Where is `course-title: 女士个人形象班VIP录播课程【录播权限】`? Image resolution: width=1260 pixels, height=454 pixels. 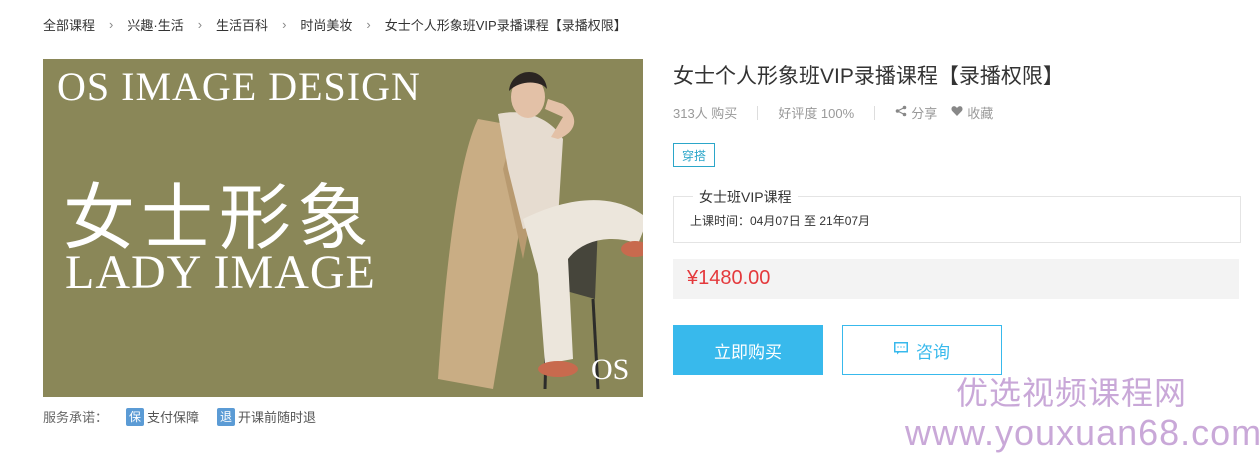
course-title: 女士个人形象班VIP录播课程【录播权限】 is located at coordinates (868, 76).